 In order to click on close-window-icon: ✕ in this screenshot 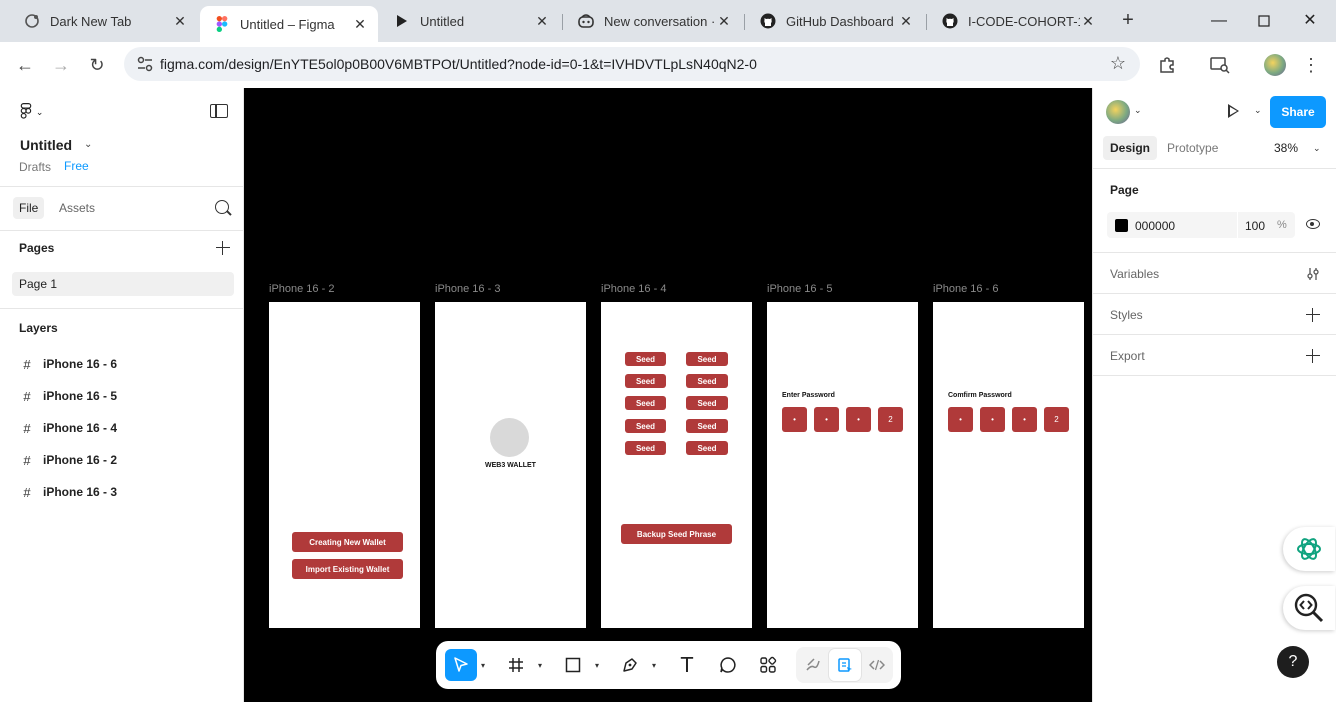, I will do `click(1310, 21)`.